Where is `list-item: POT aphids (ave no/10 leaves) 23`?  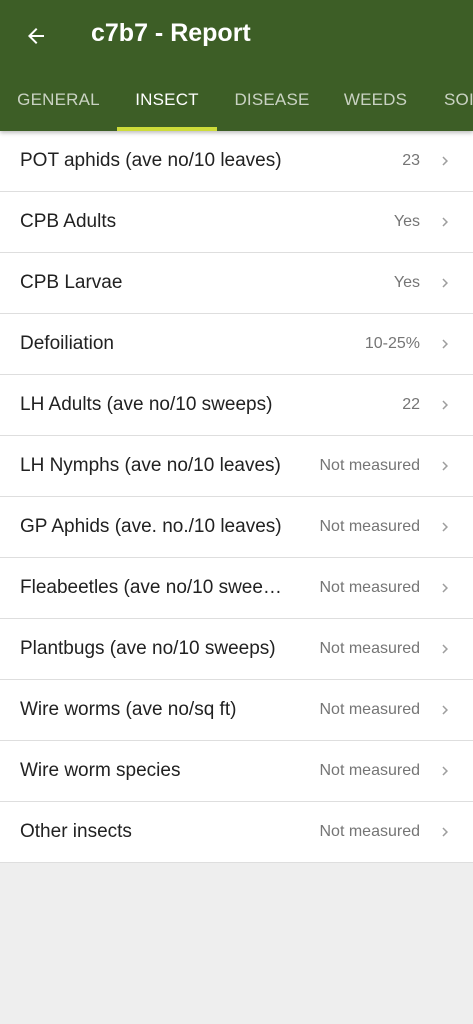 list-item: POT aphids (ave no/10 leaves) 23 is located at coordinates (236, 161).